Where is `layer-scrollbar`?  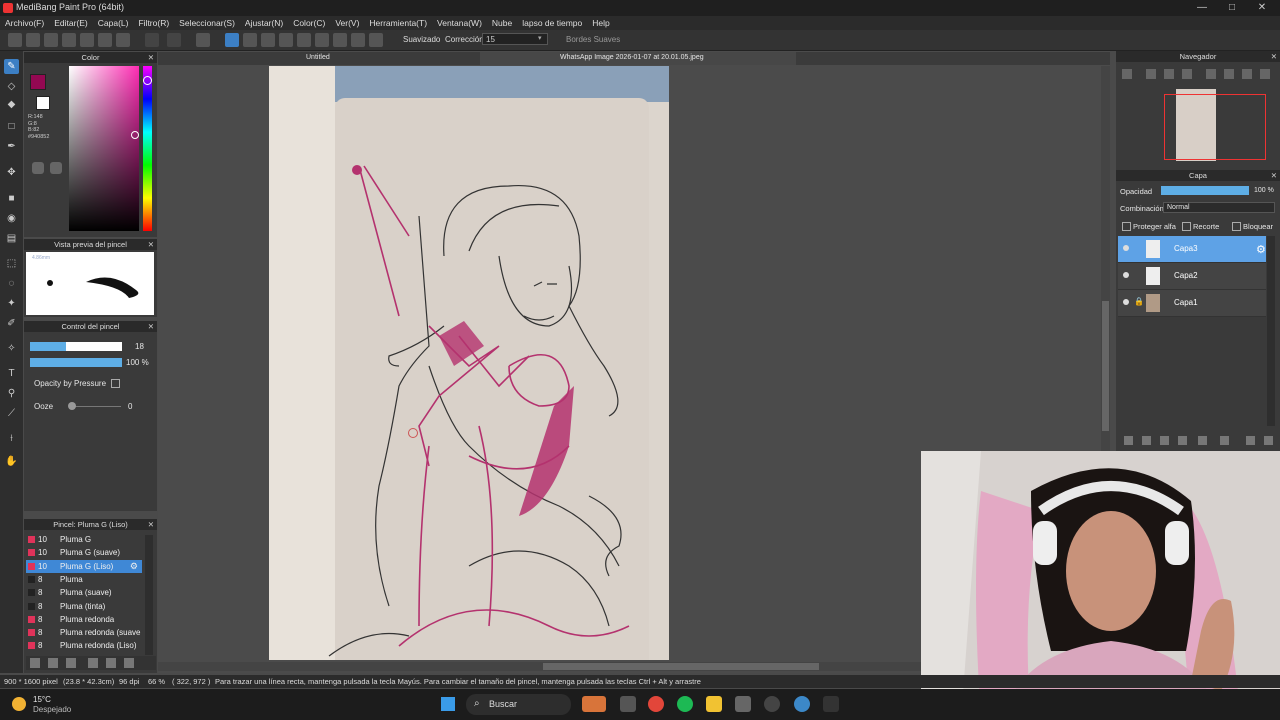
layer-scrollbar is located at coordinates (1271, 331).